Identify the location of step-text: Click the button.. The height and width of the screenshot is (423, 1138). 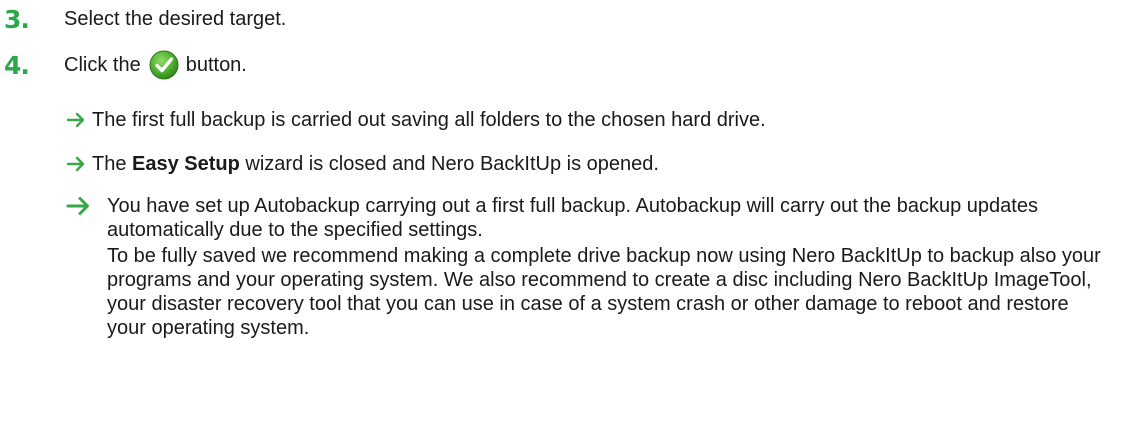
(155, 65).